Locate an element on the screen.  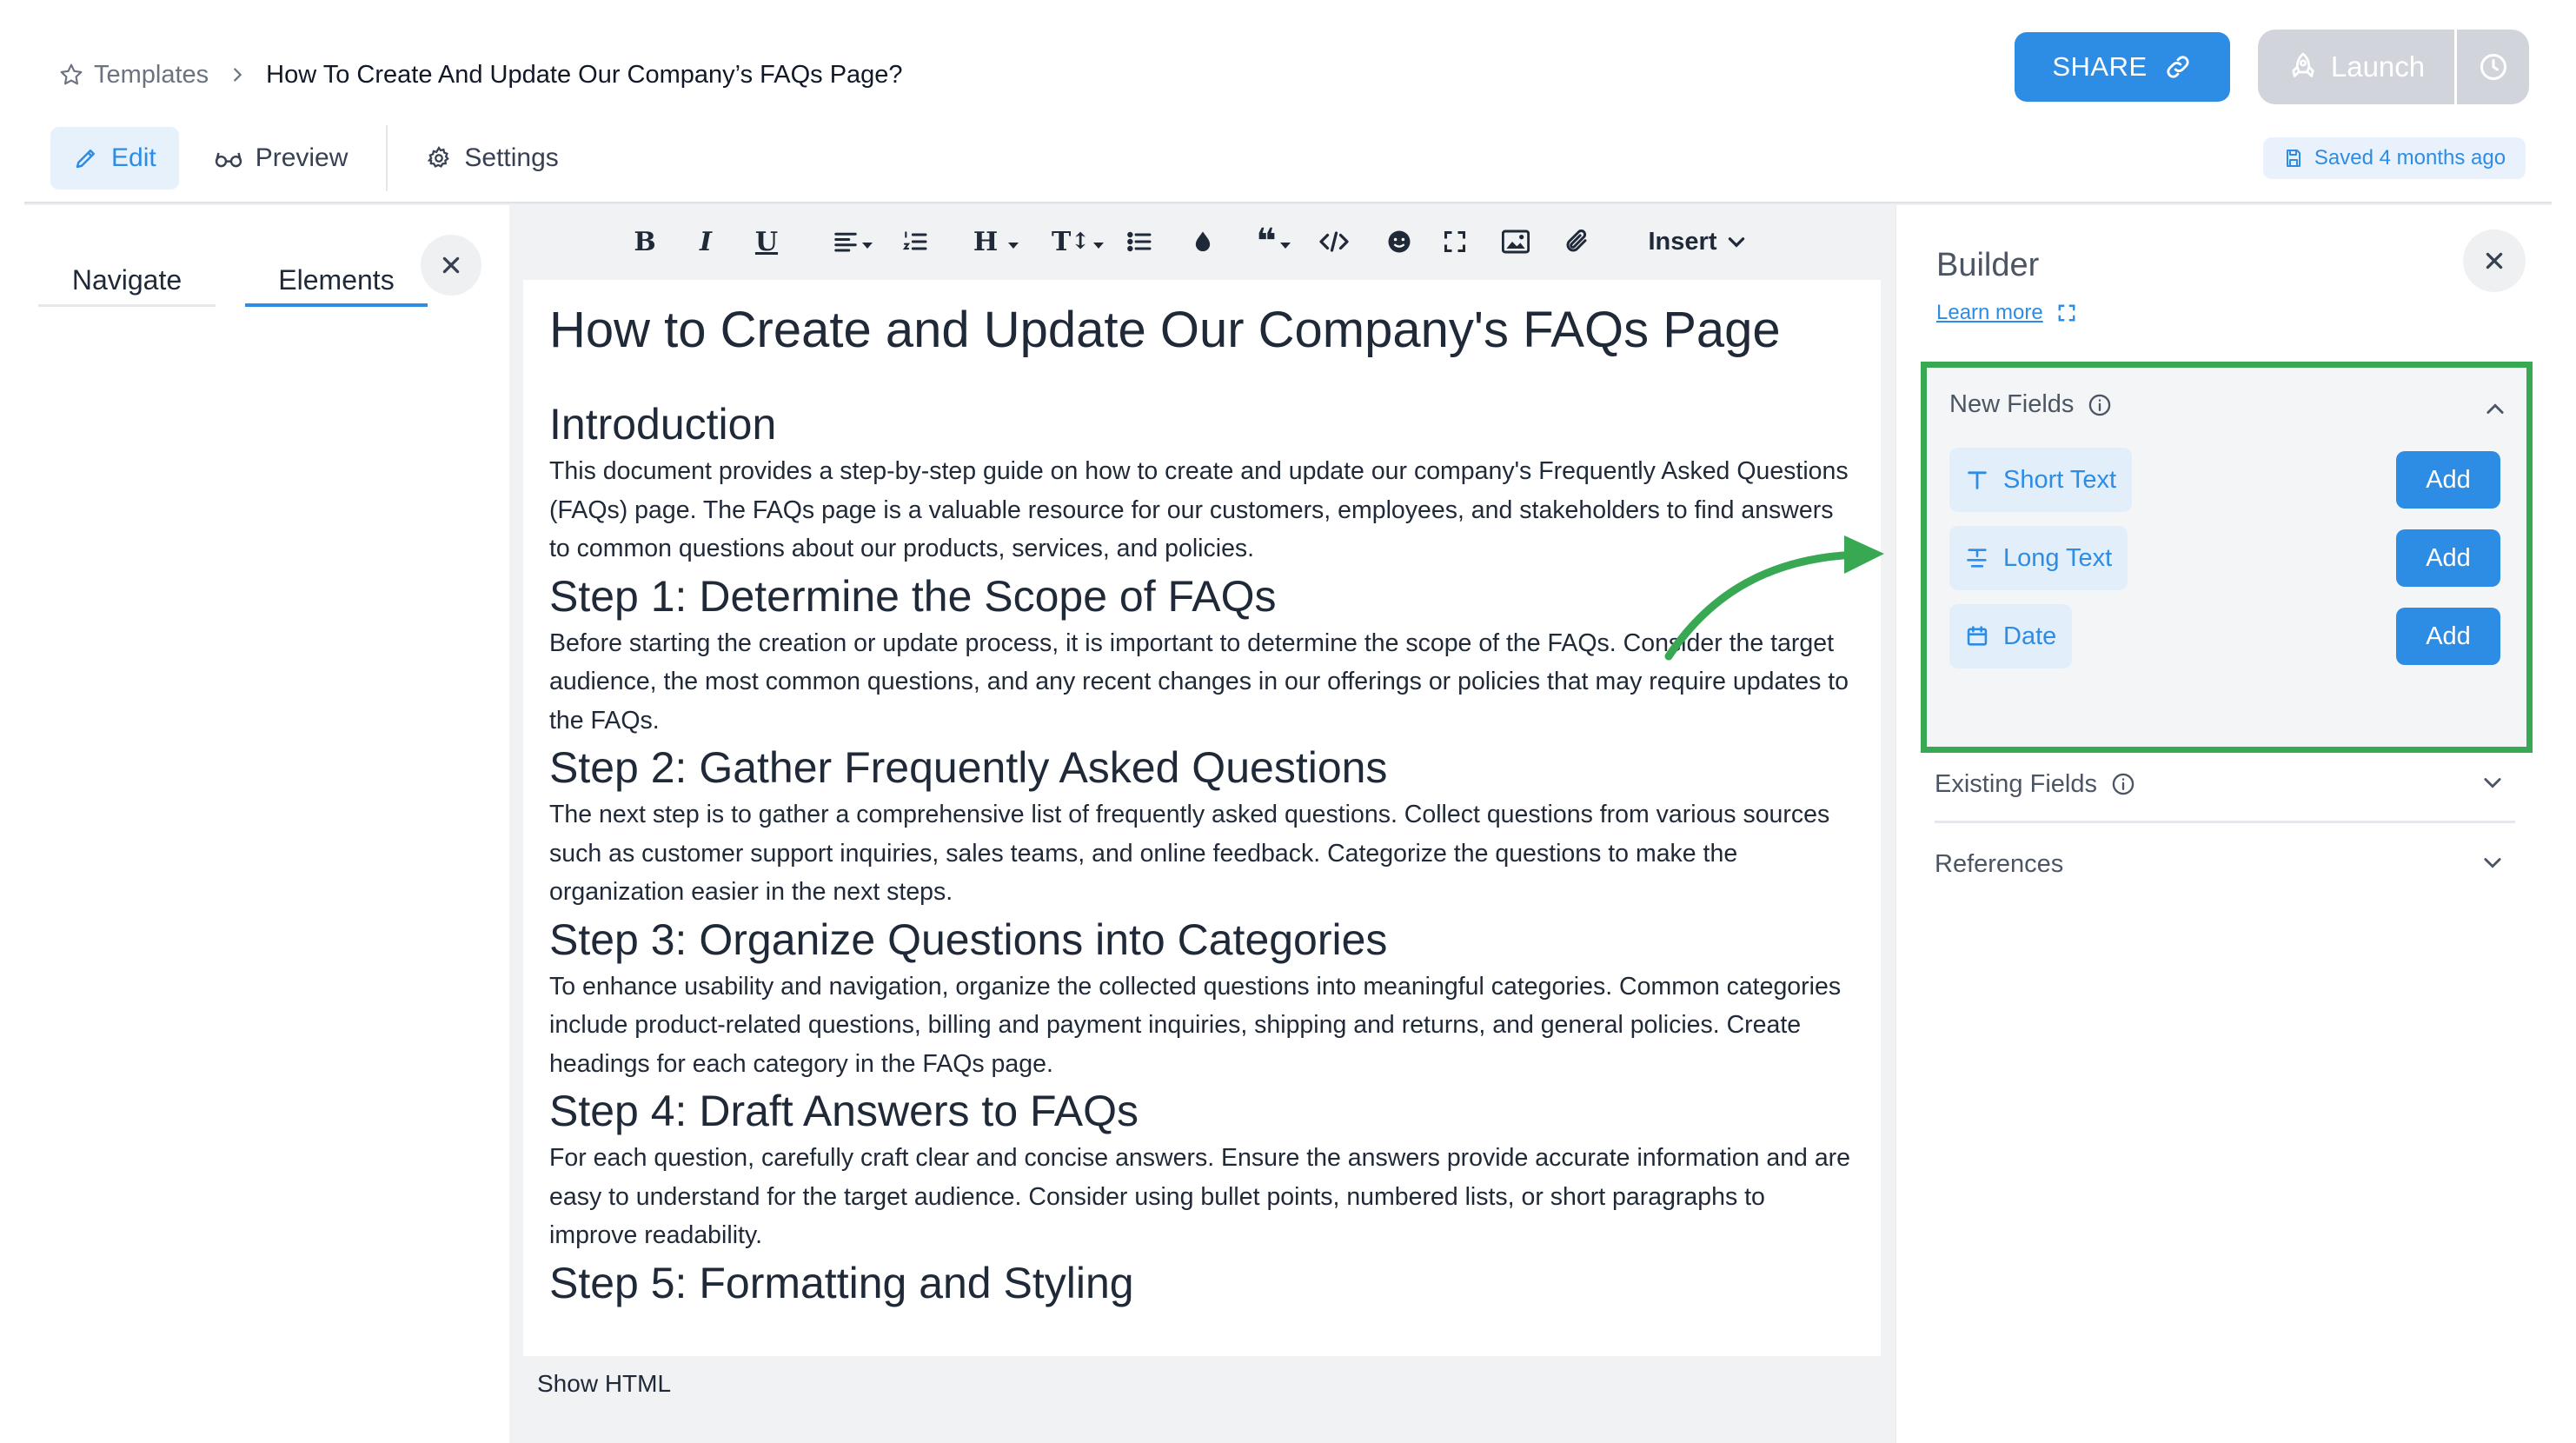
launch-button: Launch is located at coordinates (2356, 67).